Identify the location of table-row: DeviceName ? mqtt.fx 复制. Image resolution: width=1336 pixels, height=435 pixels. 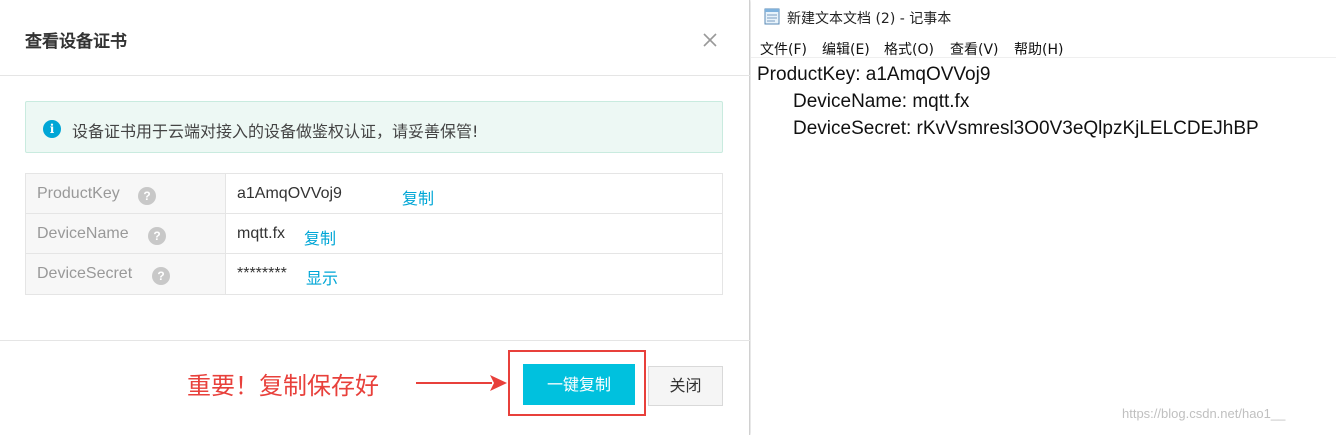
(374, 234).